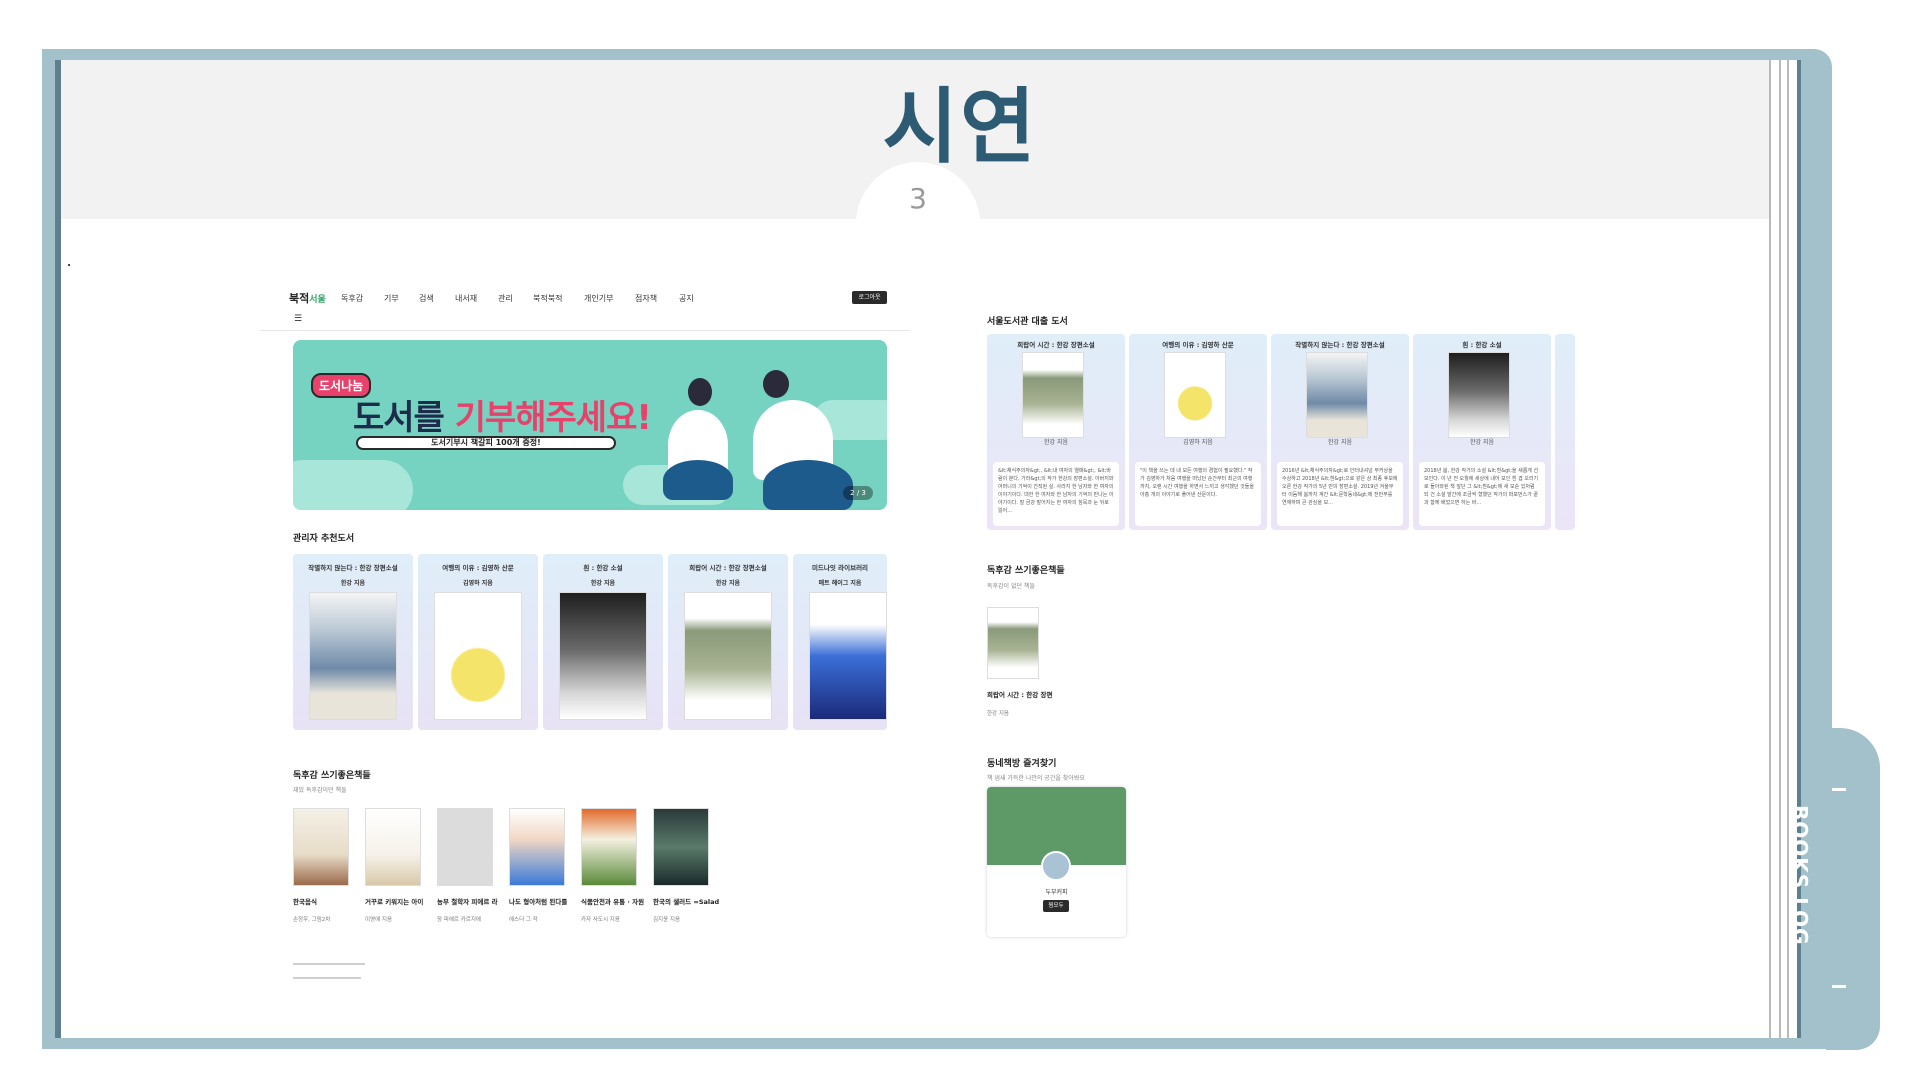 The width and height of the screenshot is (1920, 1080). What do you see at coordinates (332, 776) in the screenshot?
I see `section-title-review-books: 독후감 쓰기좋은책들` at bounding box center [332, 776].